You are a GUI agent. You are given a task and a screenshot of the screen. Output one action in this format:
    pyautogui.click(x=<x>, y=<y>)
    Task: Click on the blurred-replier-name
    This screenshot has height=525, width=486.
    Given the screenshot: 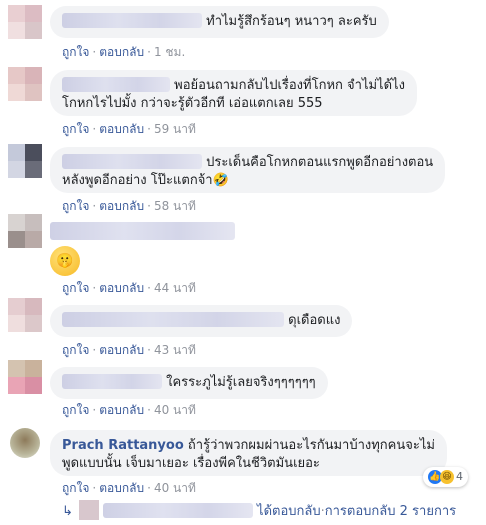 What is the action you would take?
    pyautogui.click(x=177, y=510)
    